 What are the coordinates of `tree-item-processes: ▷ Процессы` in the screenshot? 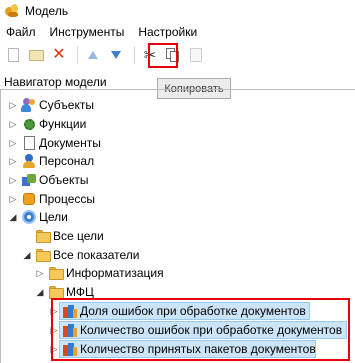 It's located at (51, 199).